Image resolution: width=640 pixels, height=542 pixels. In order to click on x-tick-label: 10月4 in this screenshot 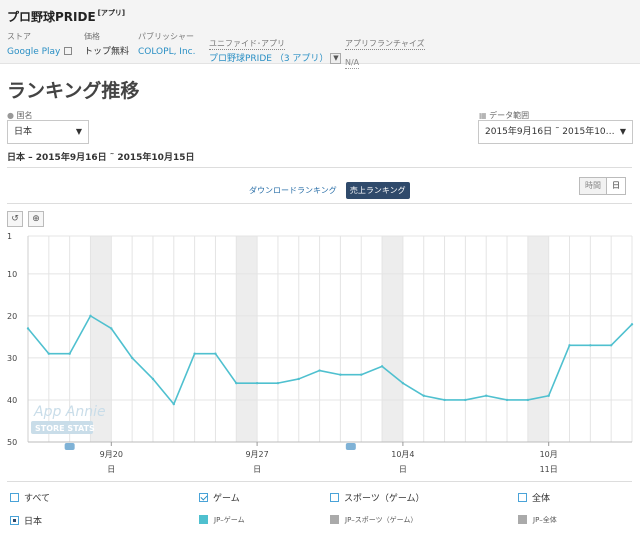, I will do `click(402, 454)`.